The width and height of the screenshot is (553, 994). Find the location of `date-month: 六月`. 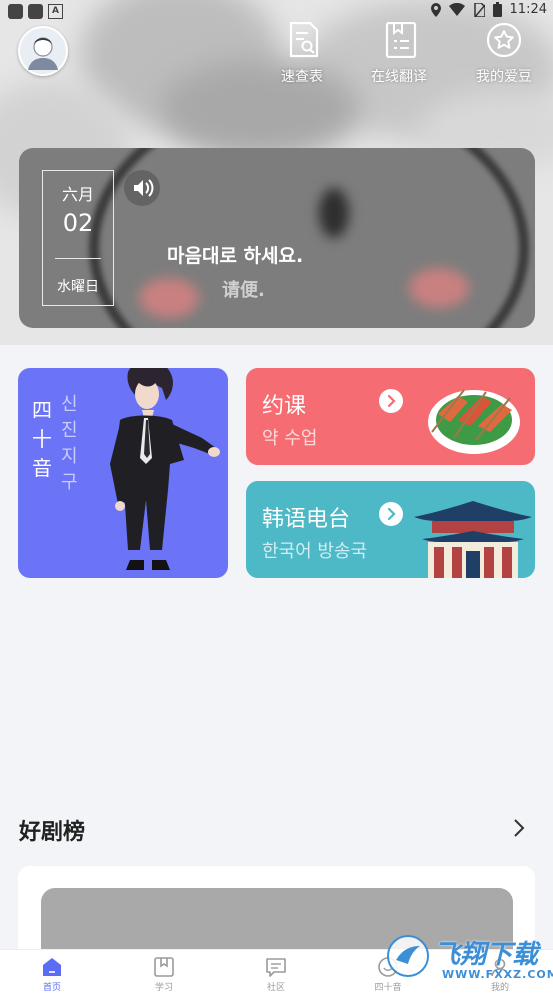

date-month: 六月 is located at coordinates (77, 194).